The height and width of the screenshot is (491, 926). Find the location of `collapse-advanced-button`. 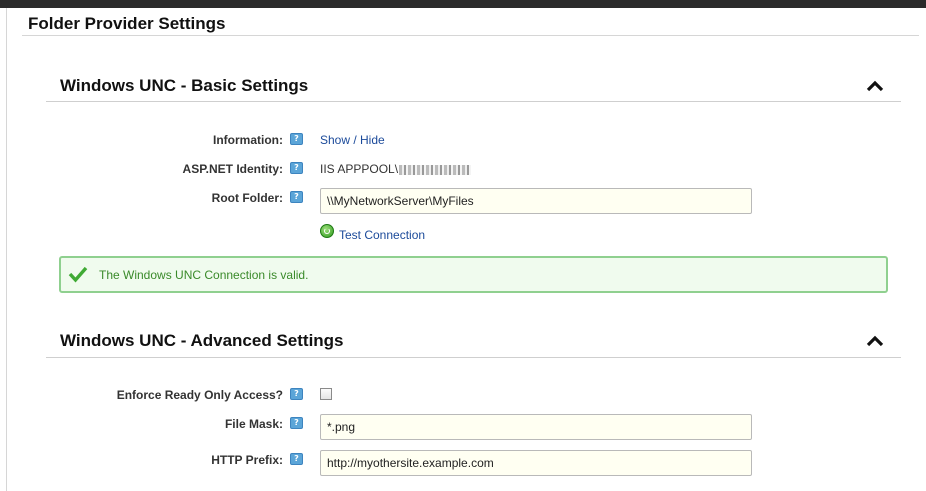

collapse-advanced-button is located at coordinates (875, 341).